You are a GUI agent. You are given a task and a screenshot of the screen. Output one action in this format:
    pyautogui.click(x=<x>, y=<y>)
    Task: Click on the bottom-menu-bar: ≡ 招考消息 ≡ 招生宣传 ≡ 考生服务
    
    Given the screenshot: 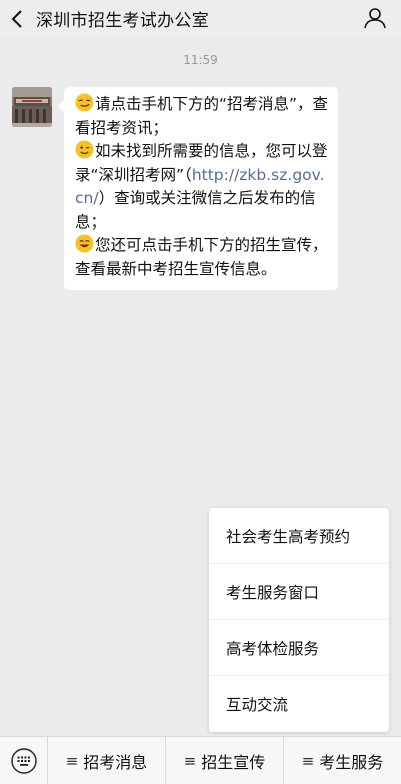 What is the action you would take?
    pyautogui.click(x=200, y=760)
    